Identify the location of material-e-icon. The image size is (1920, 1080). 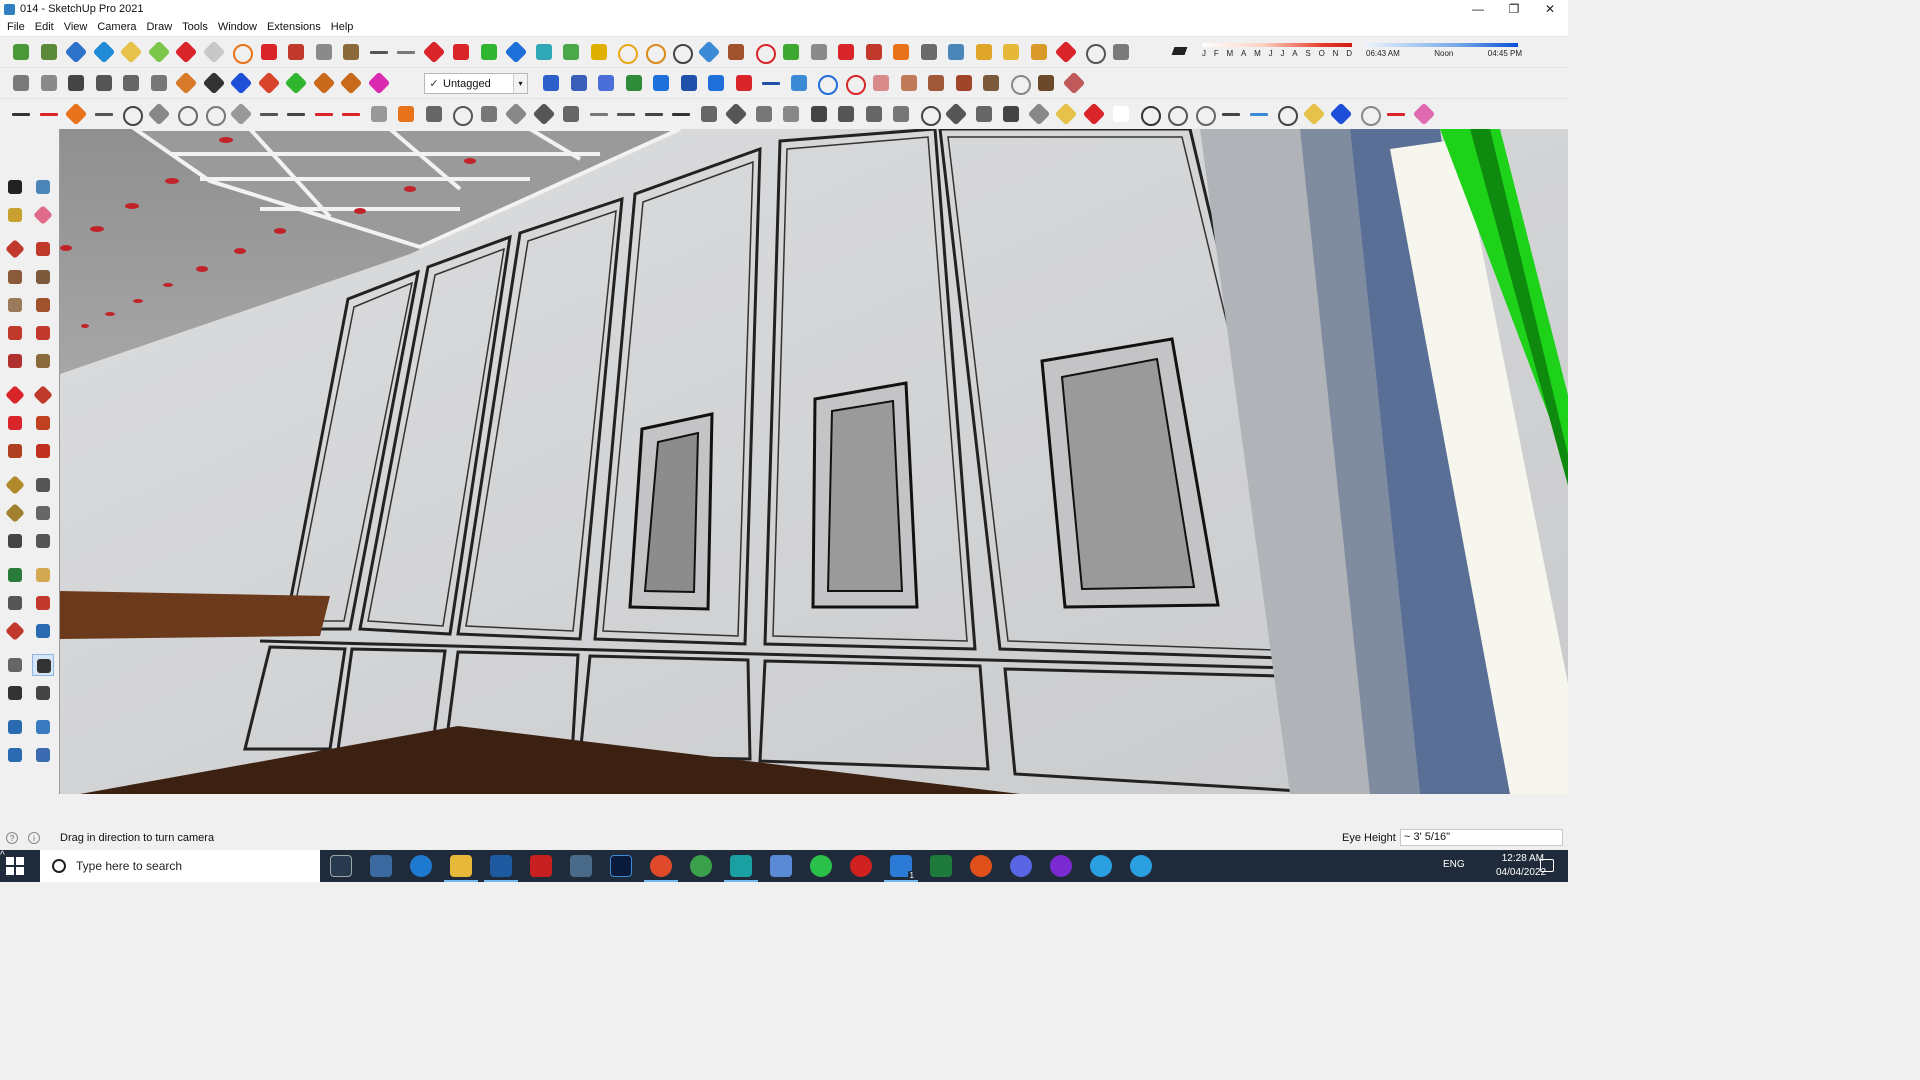
(1019, 83).